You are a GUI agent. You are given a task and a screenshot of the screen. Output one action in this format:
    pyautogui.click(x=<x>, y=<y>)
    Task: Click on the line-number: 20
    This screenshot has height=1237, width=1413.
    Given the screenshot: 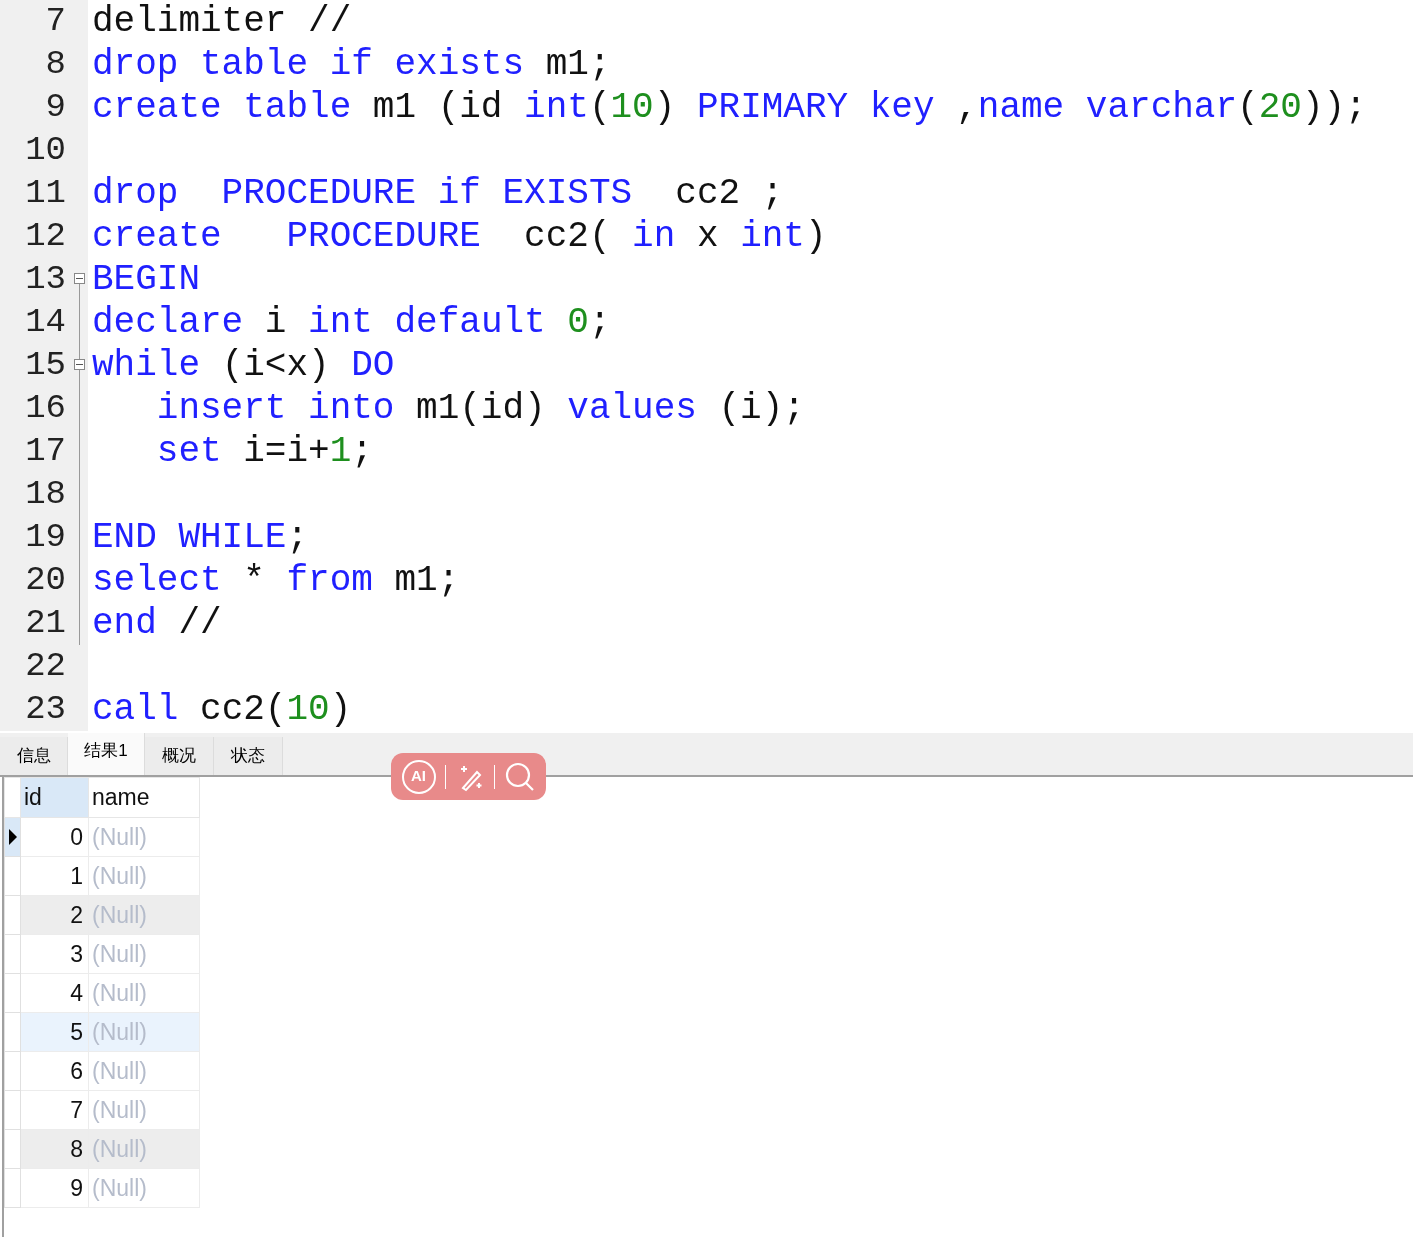 What is the action you would take?
    pyautogui.click(x=45, y=580)
    